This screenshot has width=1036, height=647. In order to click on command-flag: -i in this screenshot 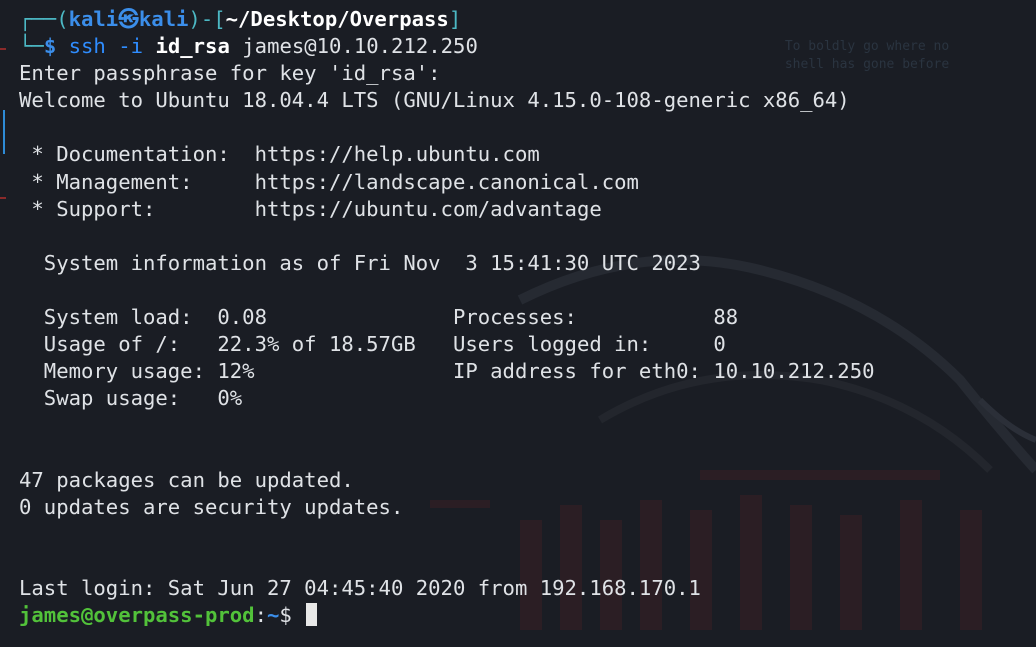, I will do `click(131, 46)`.